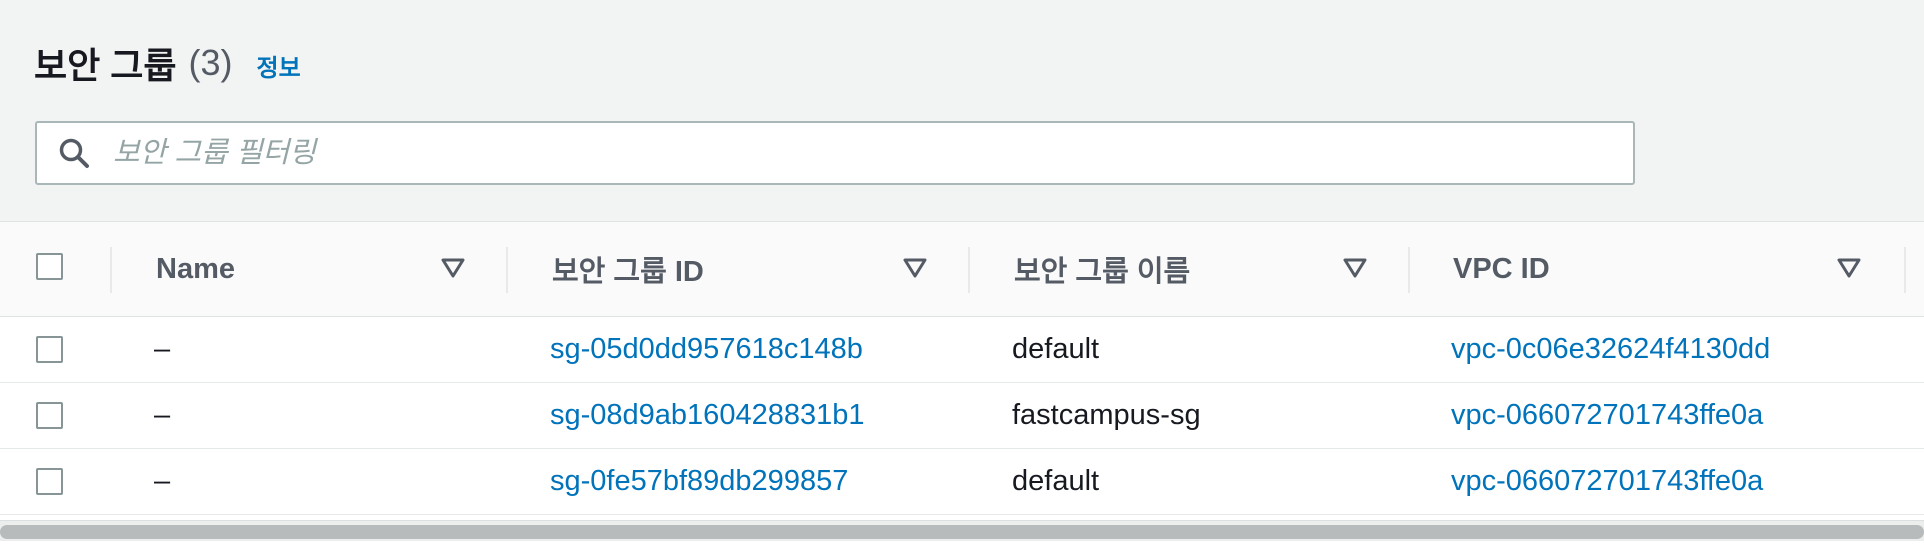 The image size is (1924, 553). Describe the element at coordinates (699, 481) in the screenshot. I see `cell-sg-id-link: sg-0fe57bf89db299857` at that location.